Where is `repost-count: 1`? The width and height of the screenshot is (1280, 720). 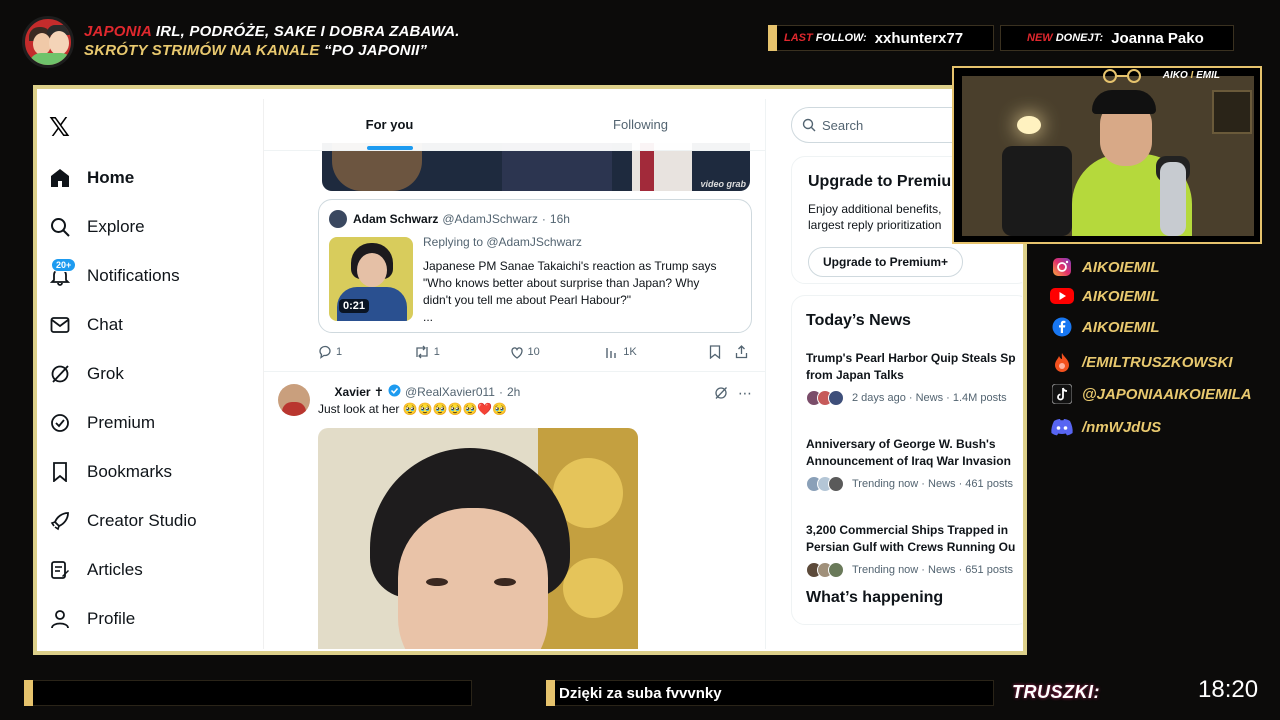
repost-count: 1 is located at coordinates (436, 352).